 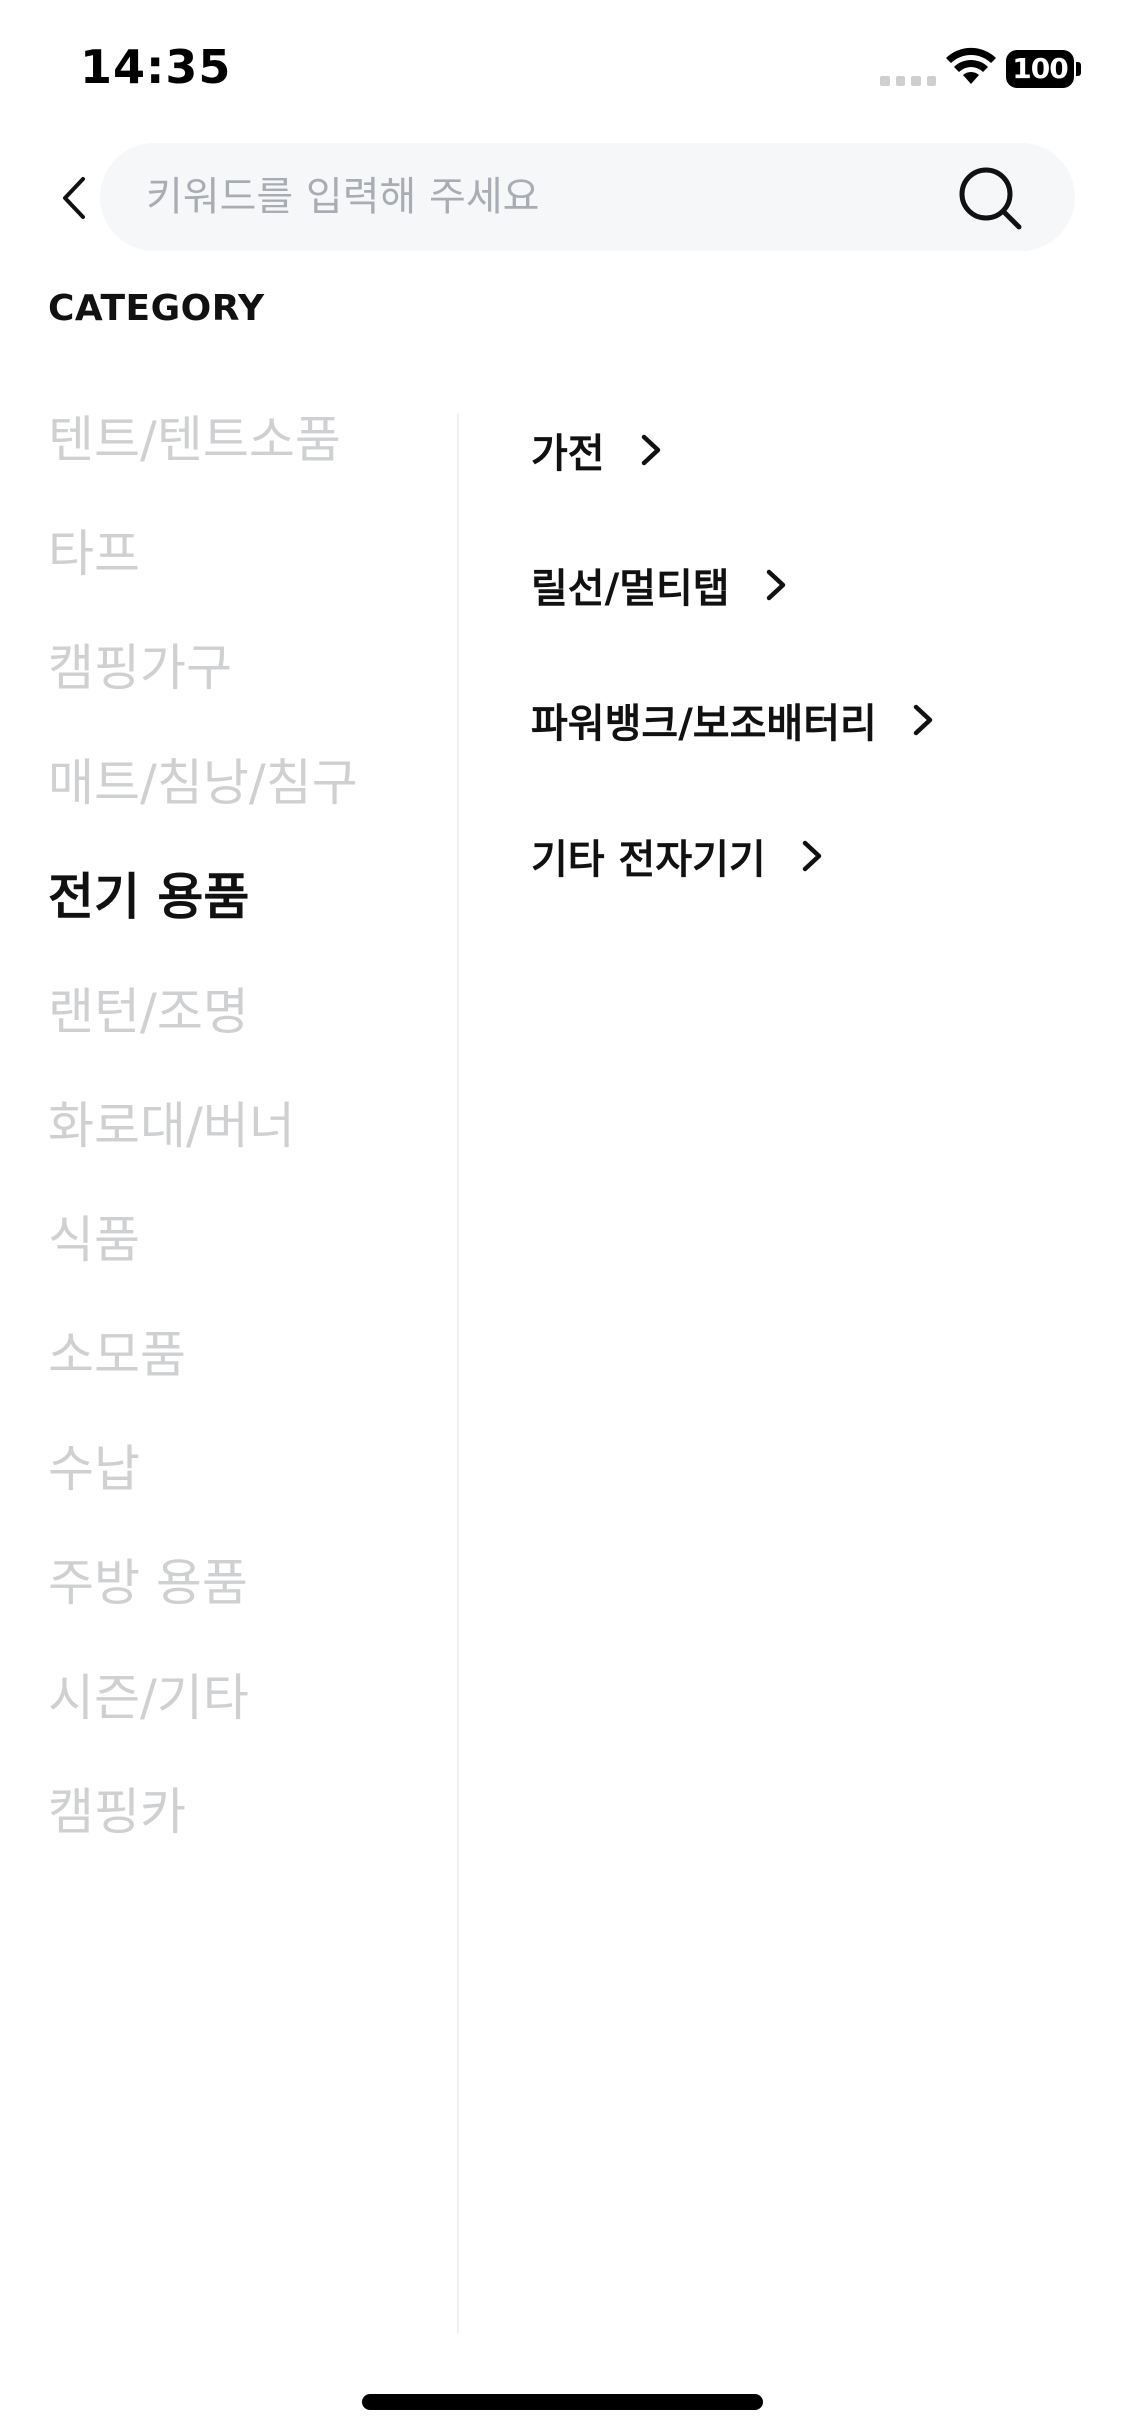 What do you see at coordinates (562, 2402) in the screenshot?
I see `home-indicator` at bounding box center [562, 2402].